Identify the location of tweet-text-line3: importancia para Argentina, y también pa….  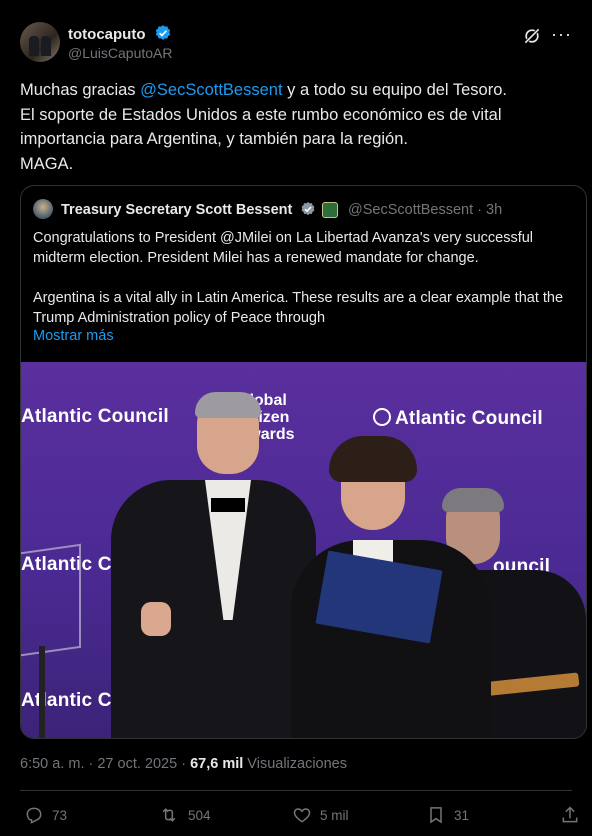
(214, 139).